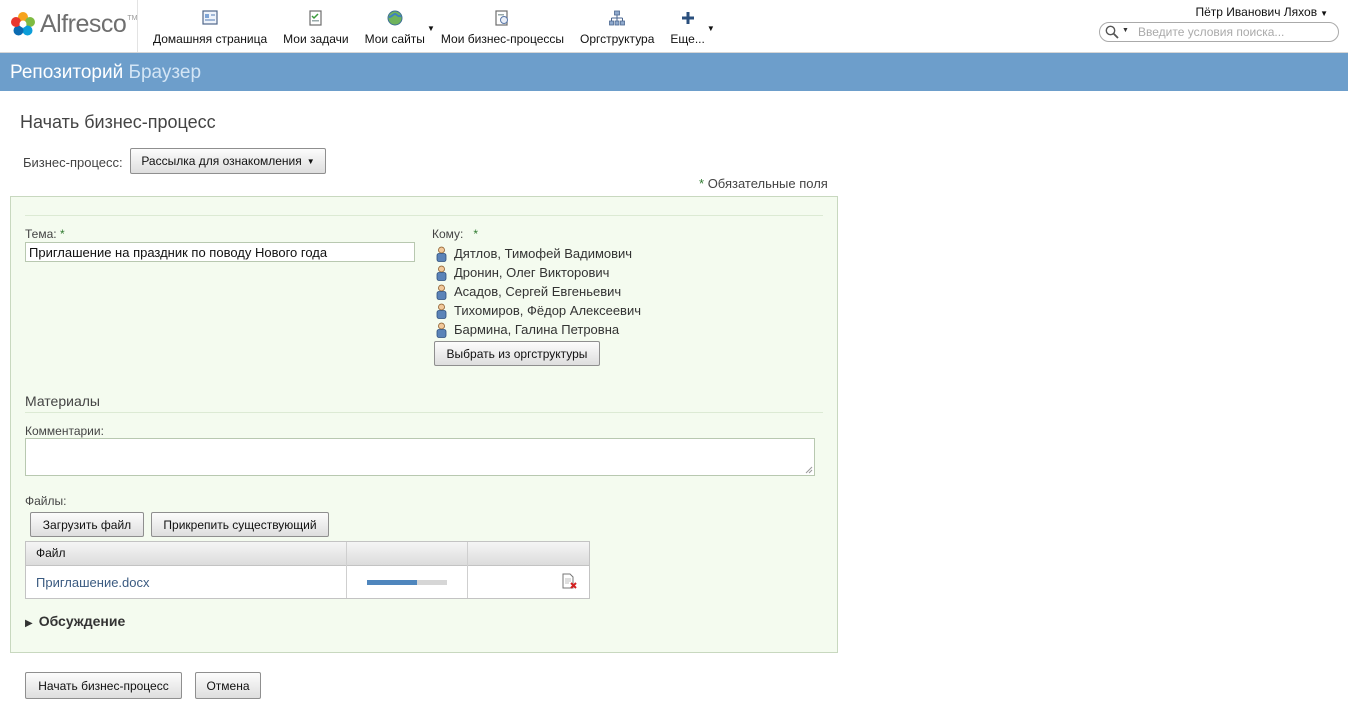 This screenshot has height=714, width=1348. What do you see at coordinates (687, 18) in the screenshot?
I see `plus-icon` at bounding box center [687, 18].